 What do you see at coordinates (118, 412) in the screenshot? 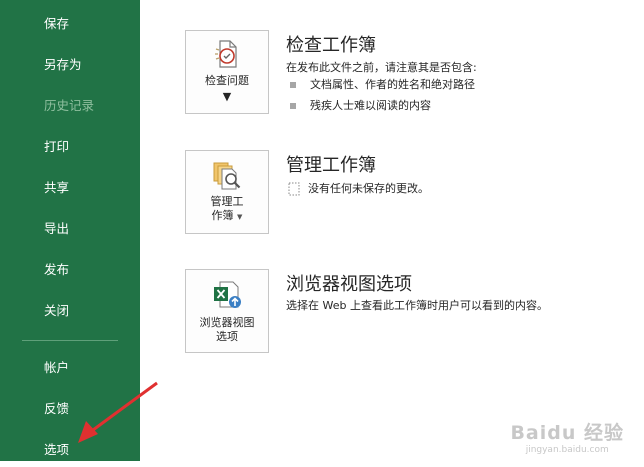
I see `annotation-arrow-icon` at bounding box center [118, 412].